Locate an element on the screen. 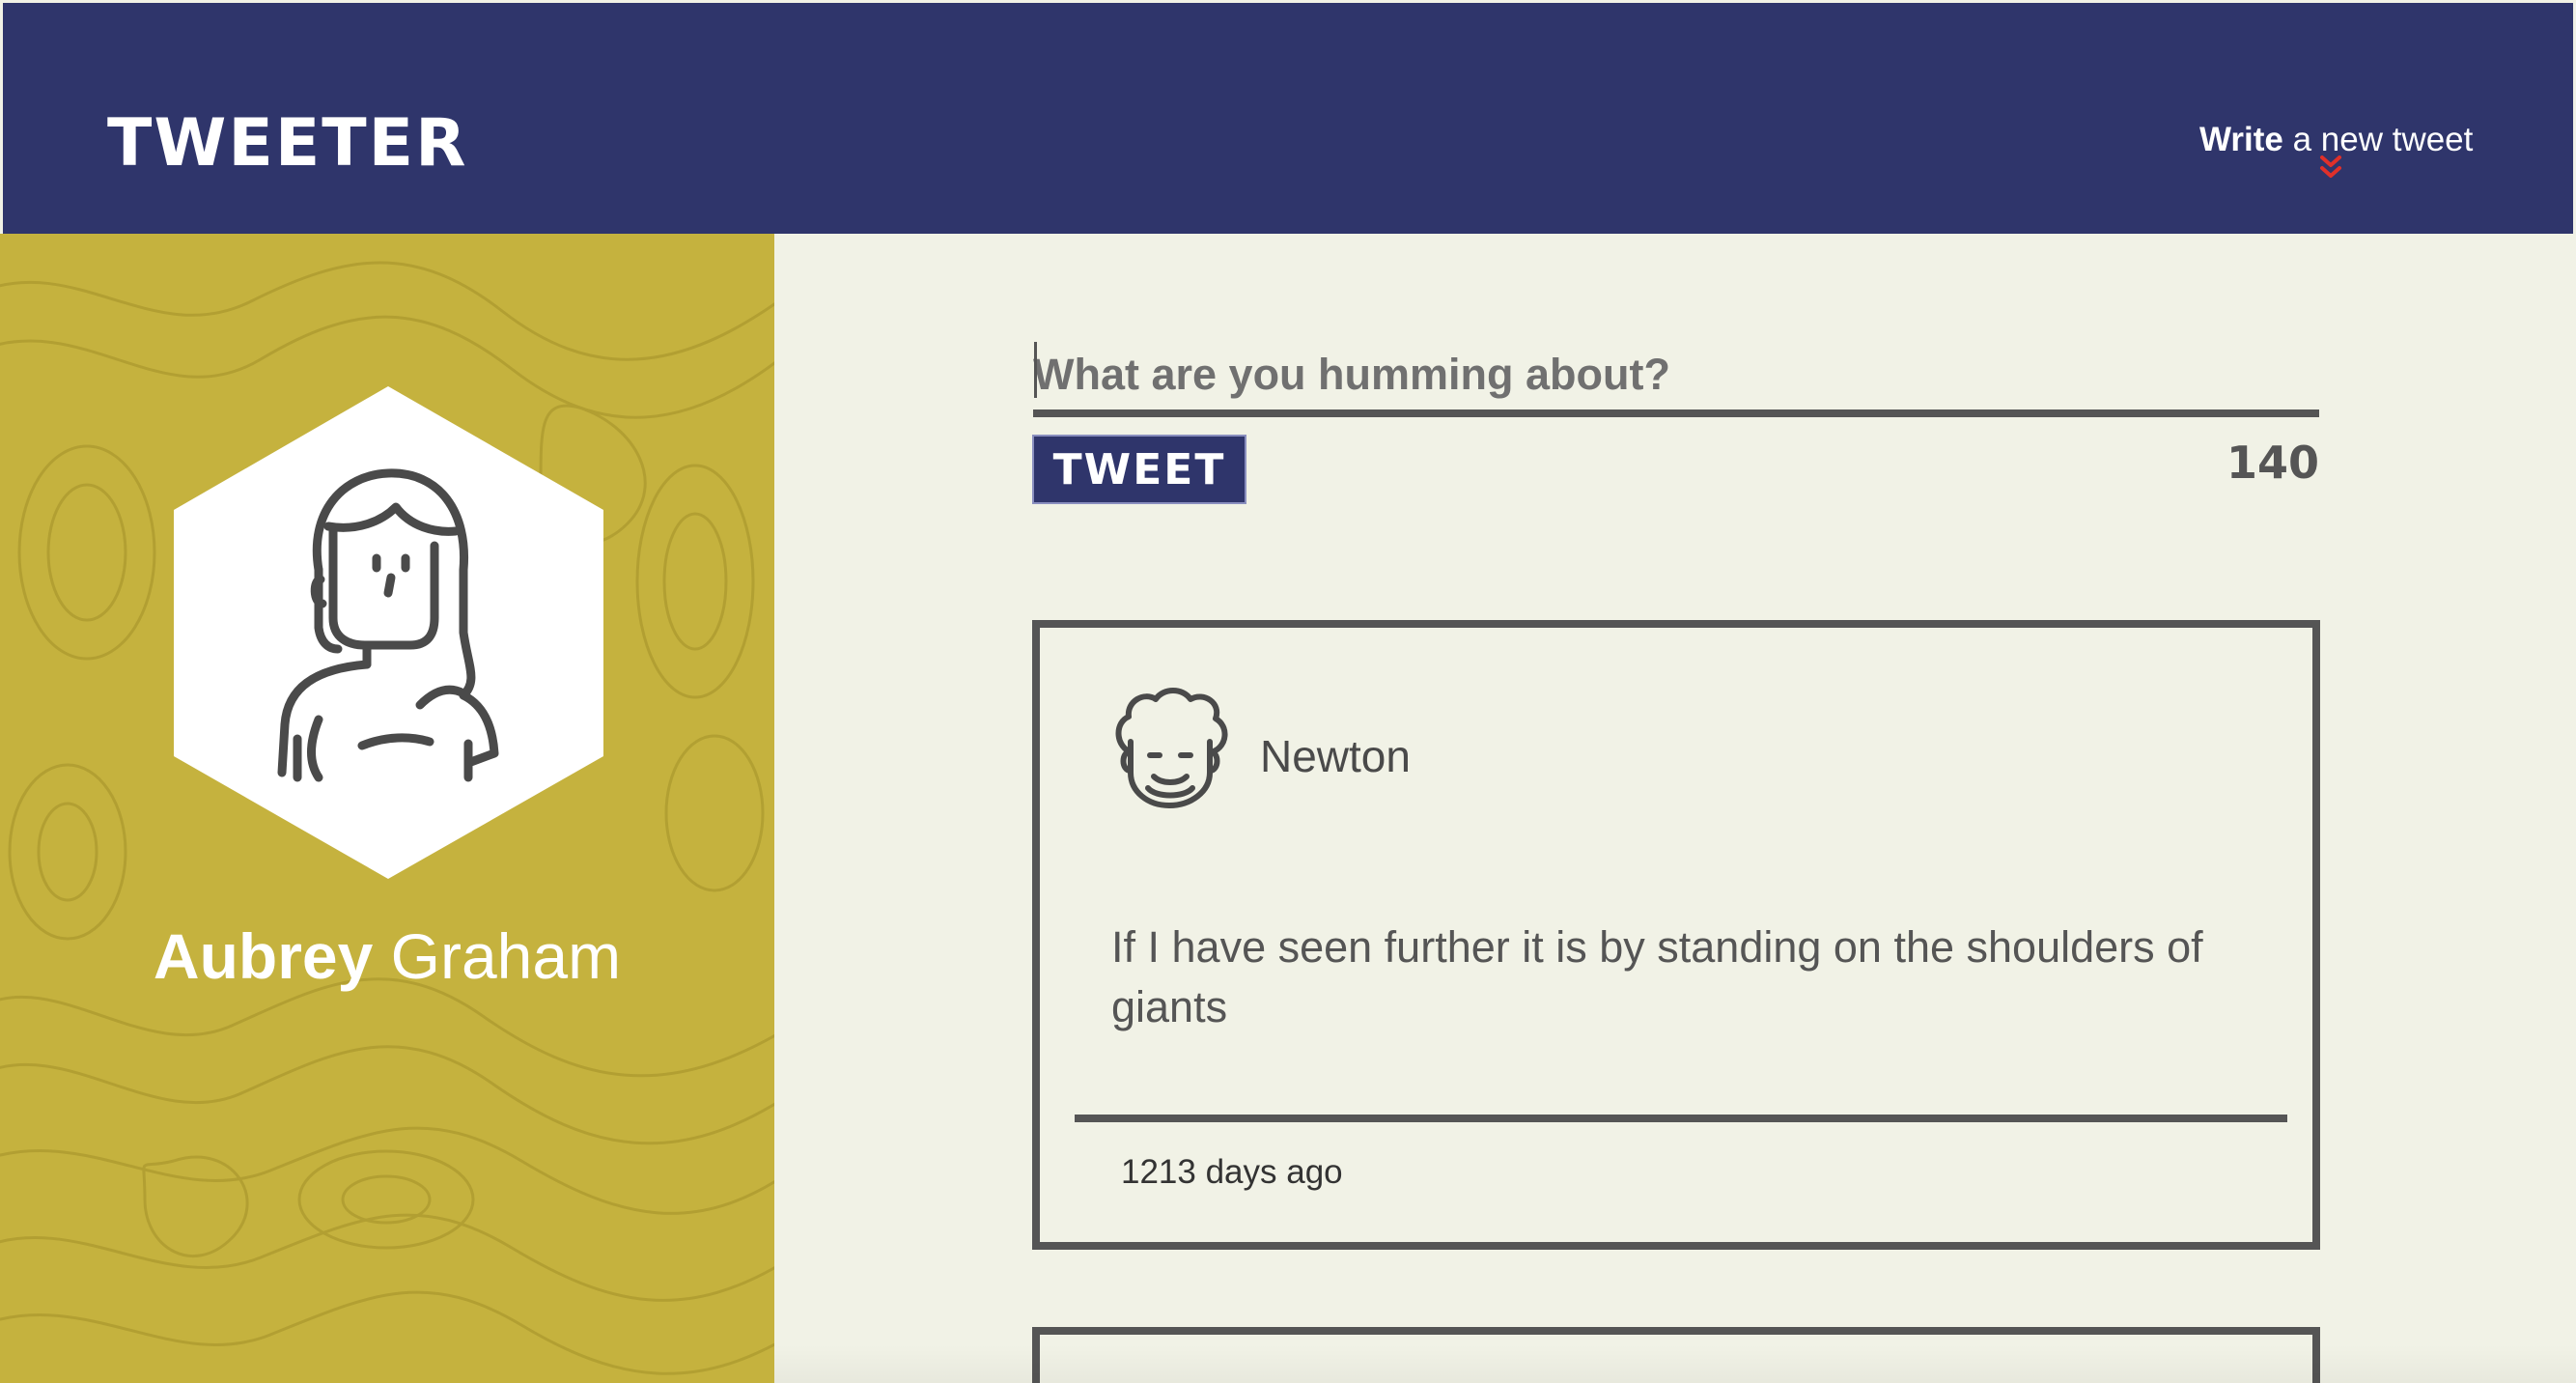 The width and height of the screenshot is (2576, 1383). last-name: Graham is located at coordinates (498, 956).